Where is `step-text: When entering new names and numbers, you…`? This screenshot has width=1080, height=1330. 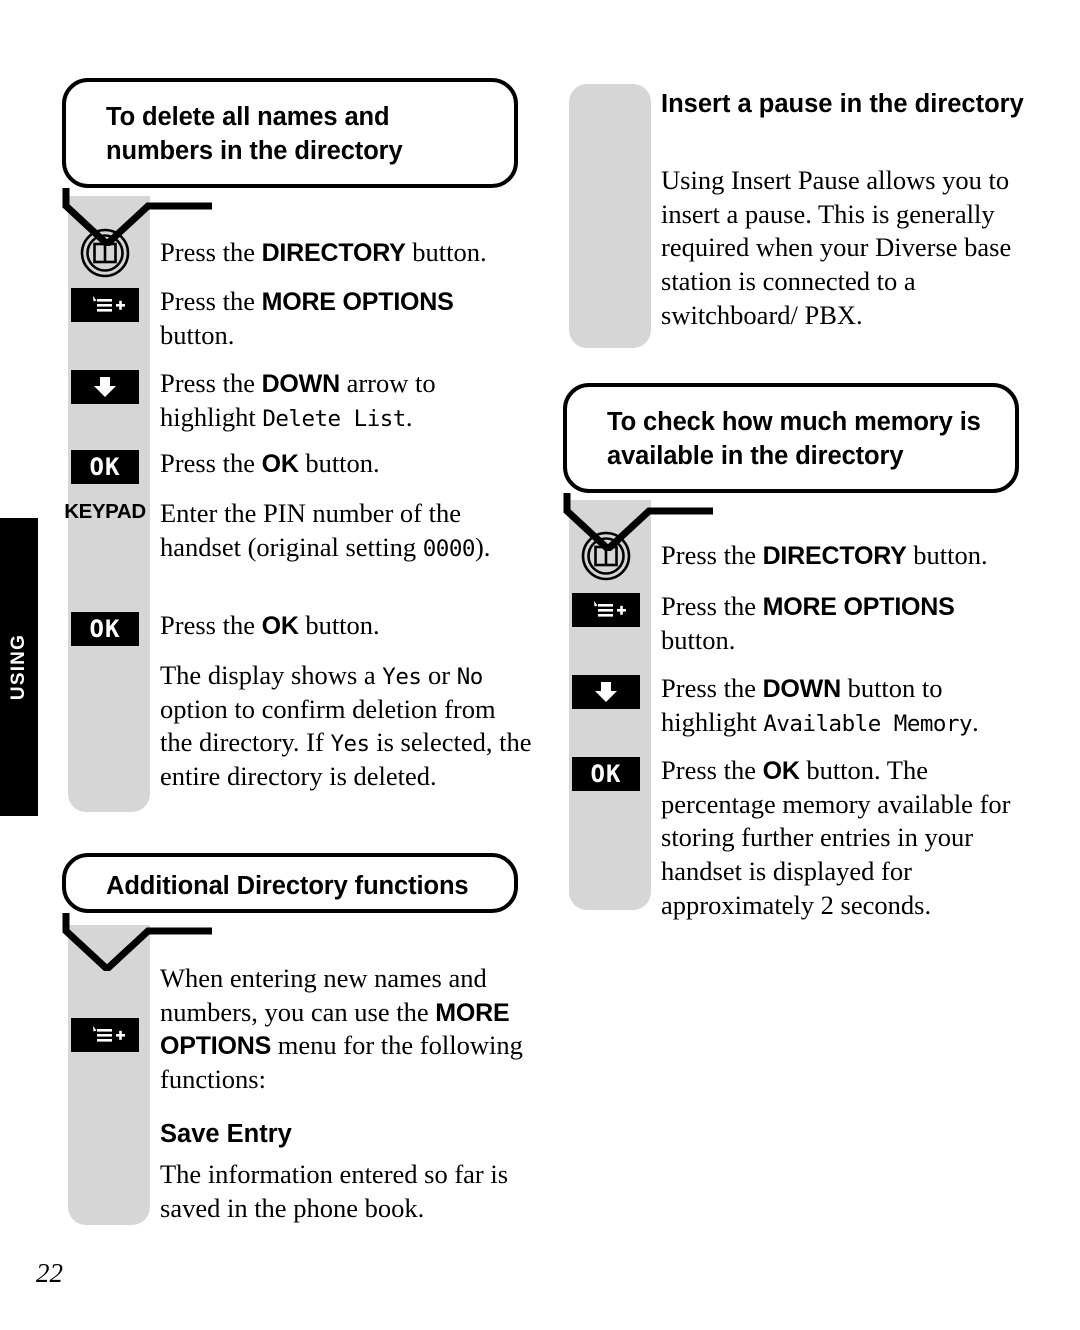 step-text: When entering new names and numbers, you… is located at coordinates (341, 1029).